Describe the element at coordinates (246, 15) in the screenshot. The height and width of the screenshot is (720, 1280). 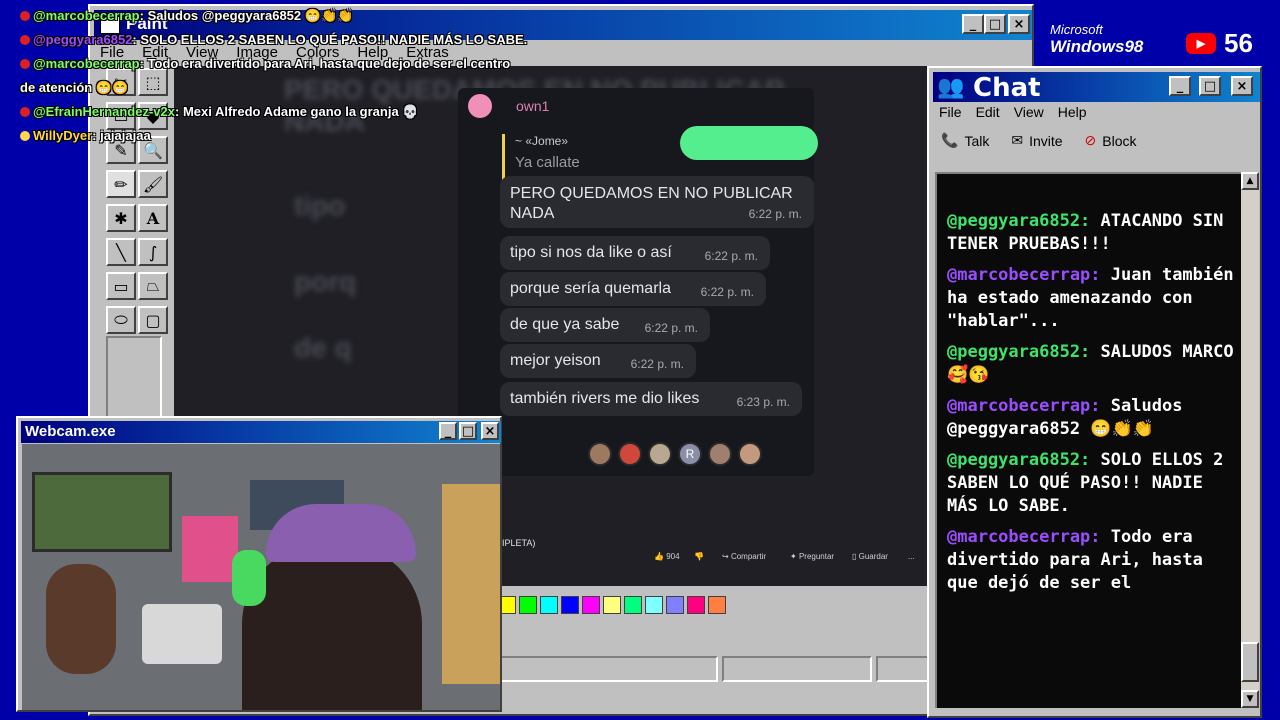
I see `overlay-text: : Saludos @peggyara6852 😁👏👏` at that location.